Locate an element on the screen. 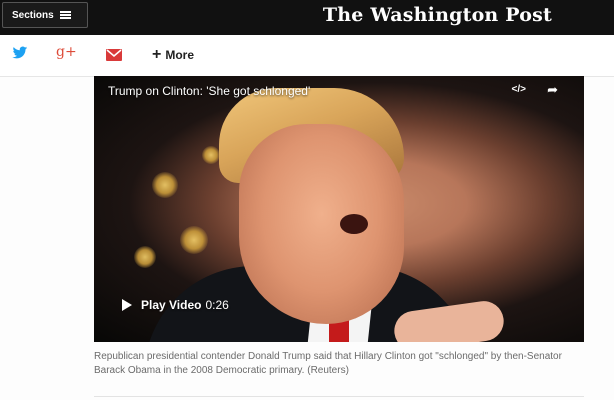 The height and width of the screenshot is (400, 614). divider is located at coordinates (339, 396).